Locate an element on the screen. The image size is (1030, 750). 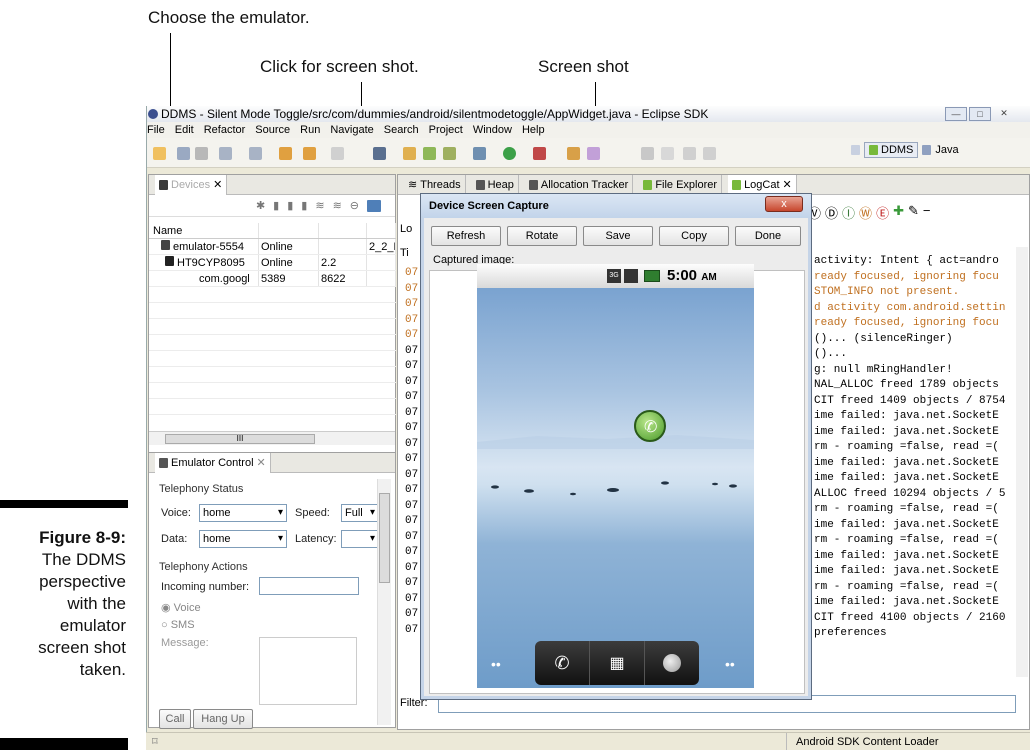
tab-emulator-control: Emulator Control ✕ is located at coordinates (213, 462).